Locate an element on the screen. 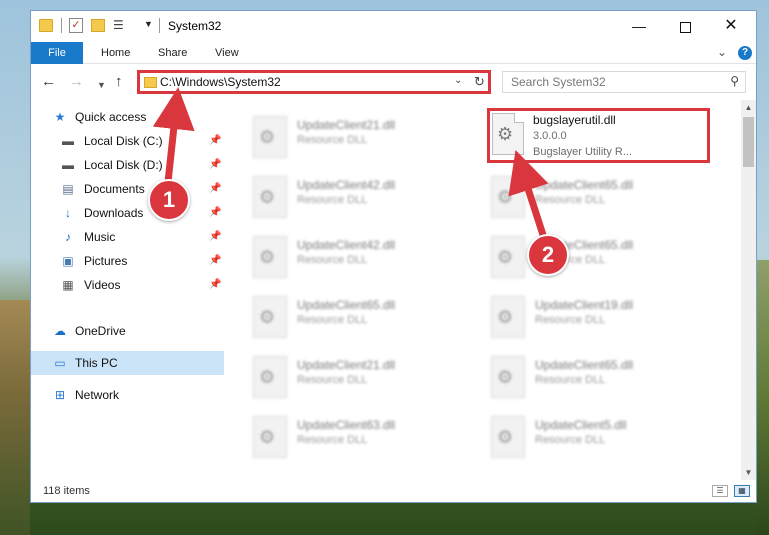 Image resolution: width=769 pixels, height=535 pixels. up-button: ↑ is located at coordinates (119, 82).